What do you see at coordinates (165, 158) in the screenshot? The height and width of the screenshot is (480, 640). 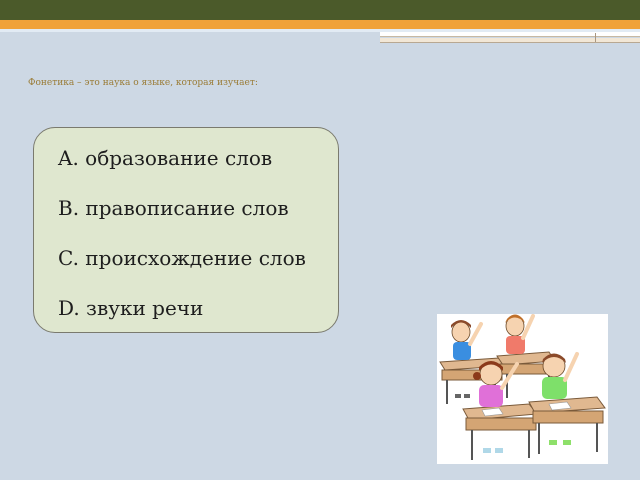 I see `answer-option-a: A. образование слов` at bounding box center [165, 158].